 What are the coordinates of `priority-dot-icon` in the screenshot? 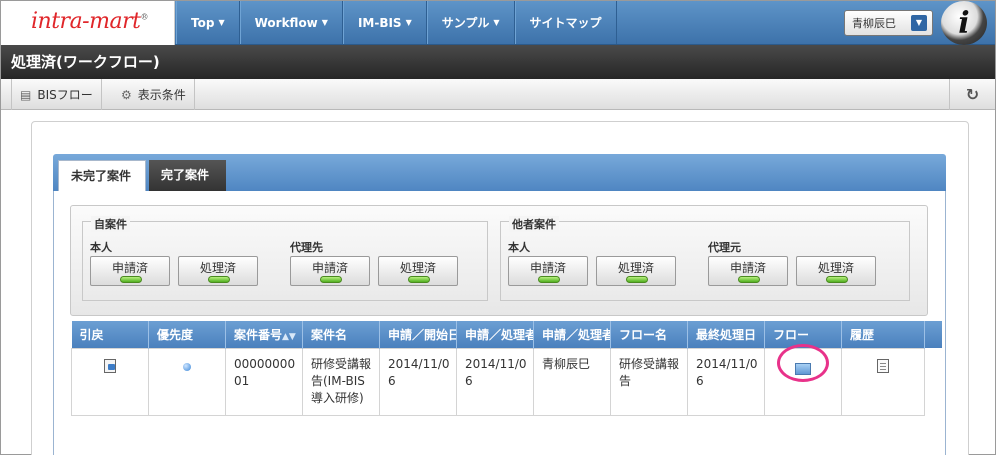 It's located at (187, 366).